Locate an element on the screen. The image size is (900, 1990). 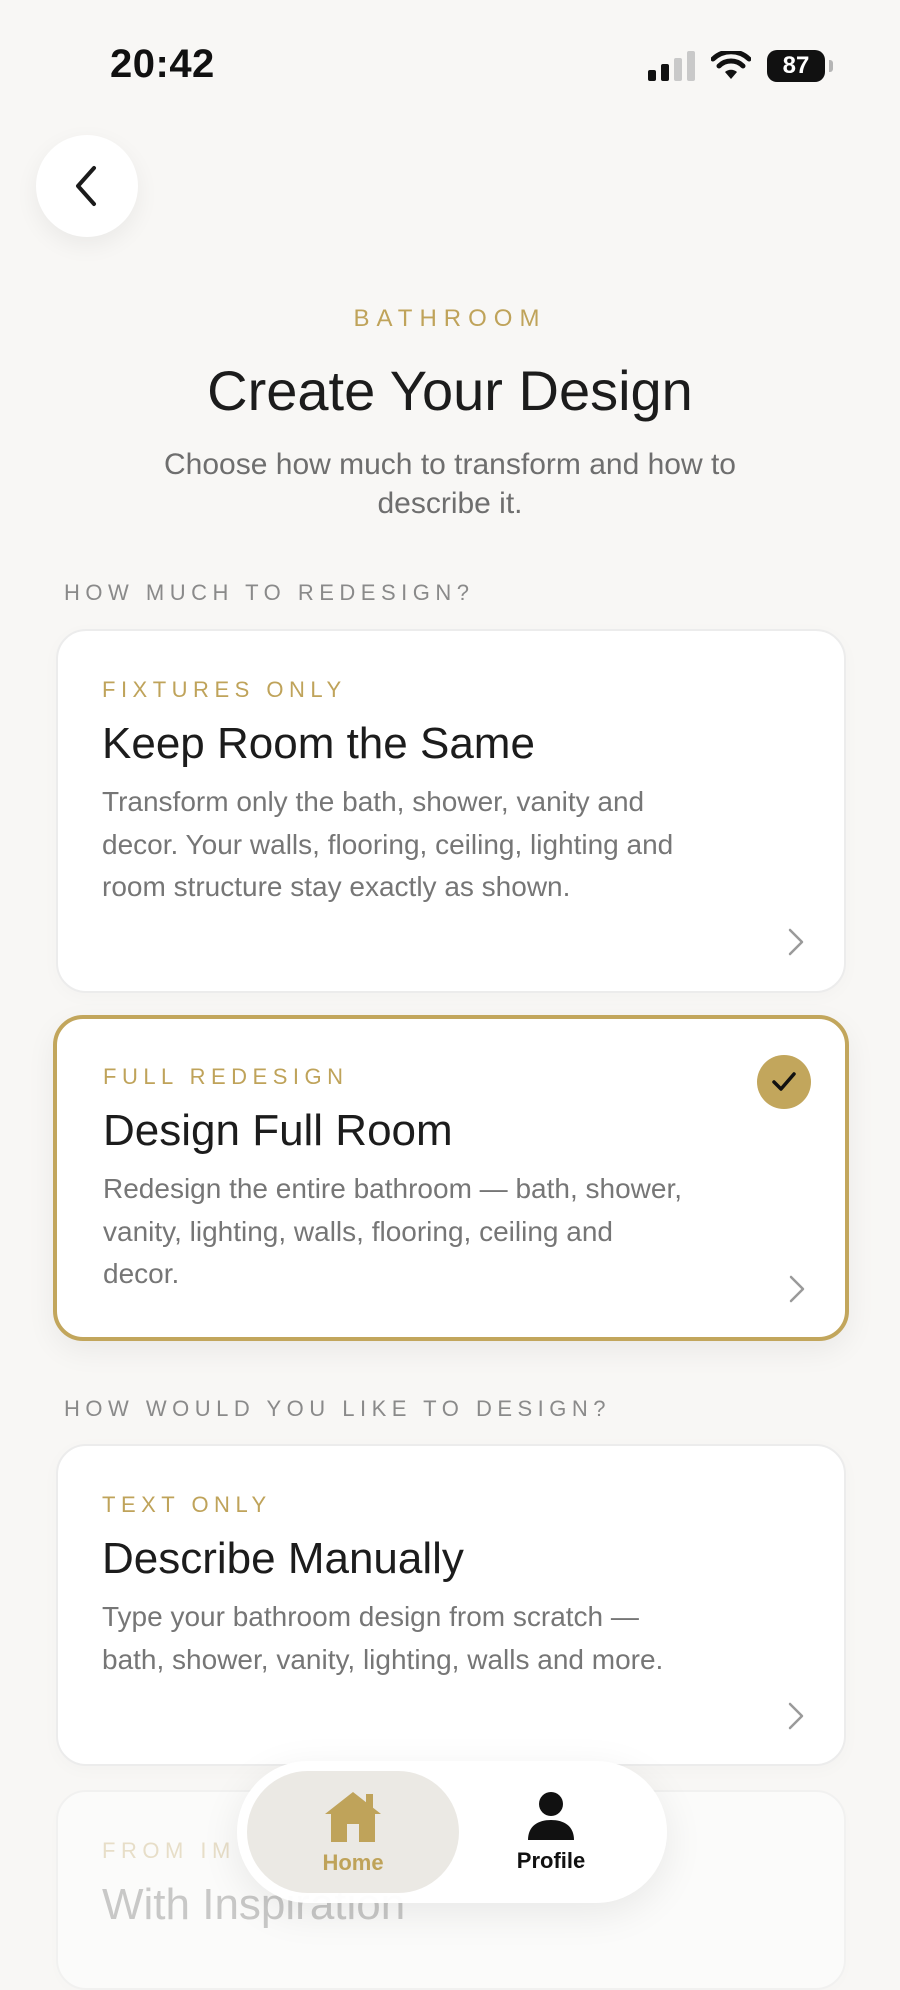
battery-level: 87 is located at coordinates (796, 65).